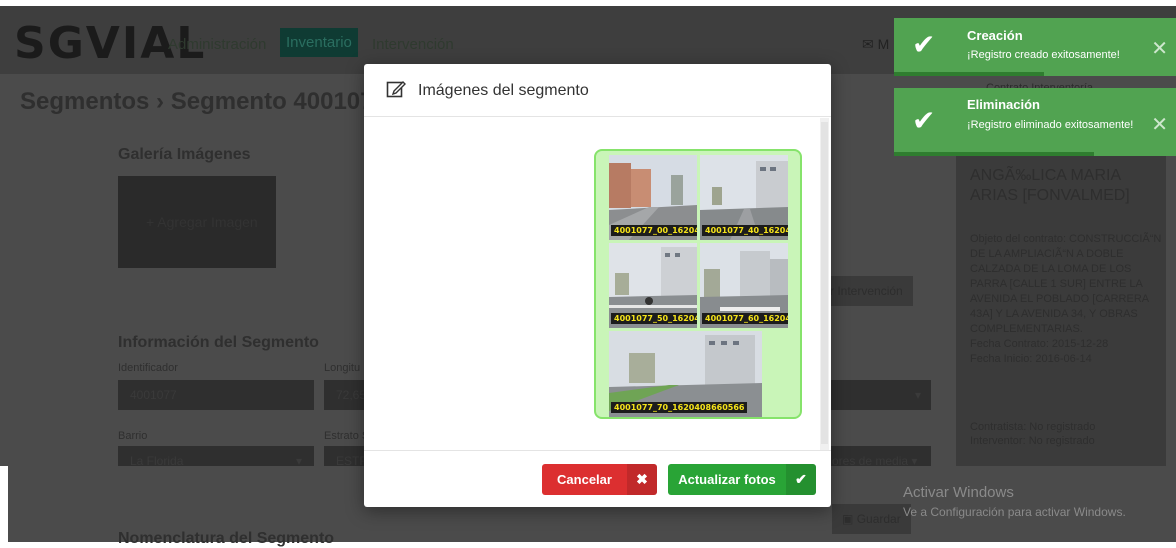 This screenshot has height=548, width=1176. I want to click on barrio-label: Barrio, so click(133, 436).